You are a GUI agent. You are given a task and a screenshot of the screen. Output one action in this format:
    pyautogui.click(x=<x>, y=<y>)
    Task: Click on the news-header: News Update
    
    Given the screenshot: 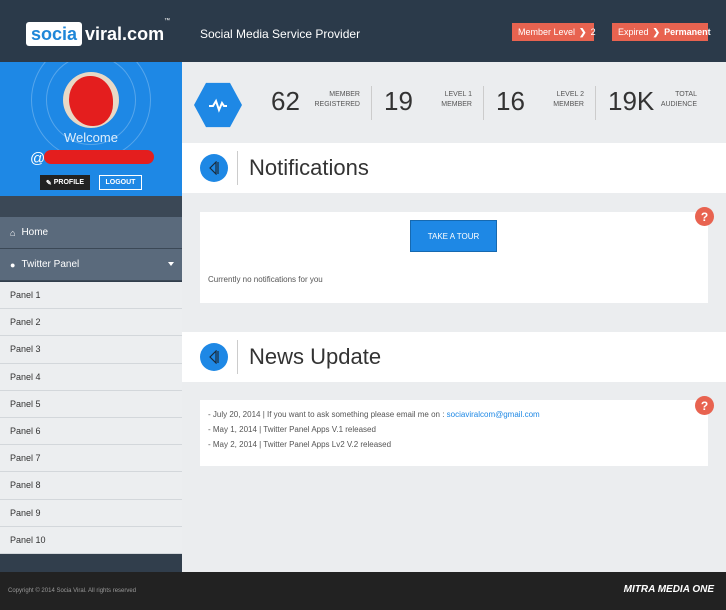 What is the action you would take?
    pyautogui.click(x=454, y=357)
    